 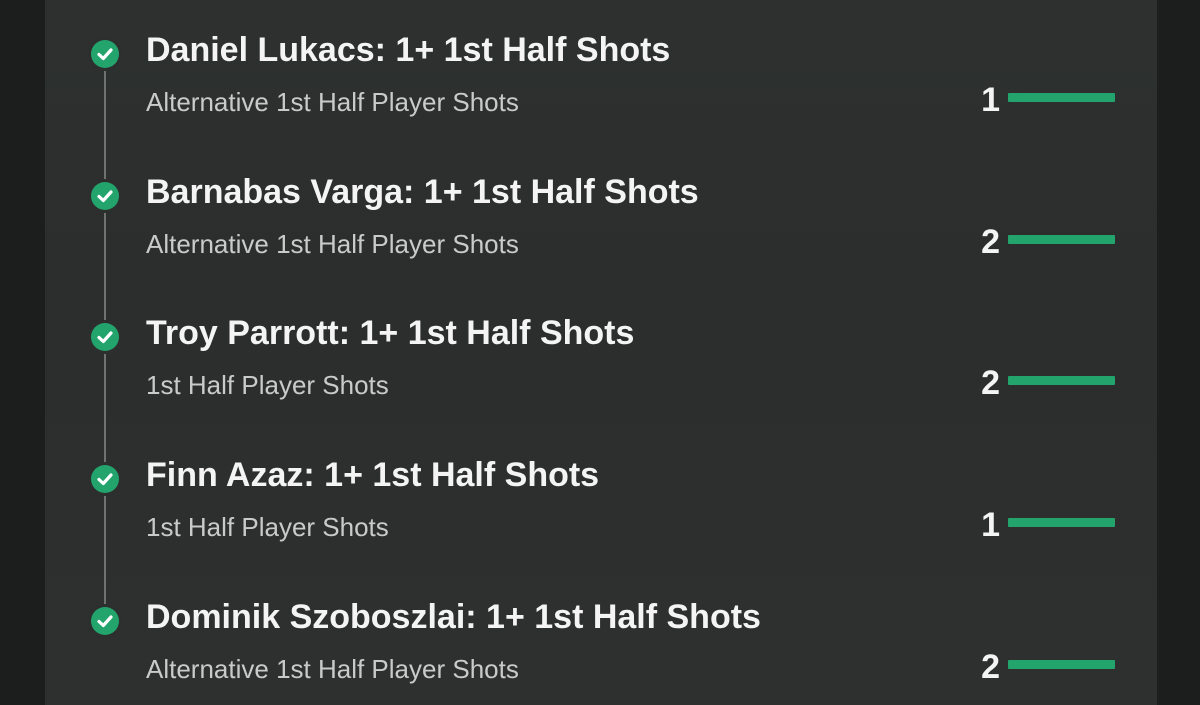 I want to click on leg-title: Troy Parrott: 1+ 1st Half Shots, so click(x=390, y=333).